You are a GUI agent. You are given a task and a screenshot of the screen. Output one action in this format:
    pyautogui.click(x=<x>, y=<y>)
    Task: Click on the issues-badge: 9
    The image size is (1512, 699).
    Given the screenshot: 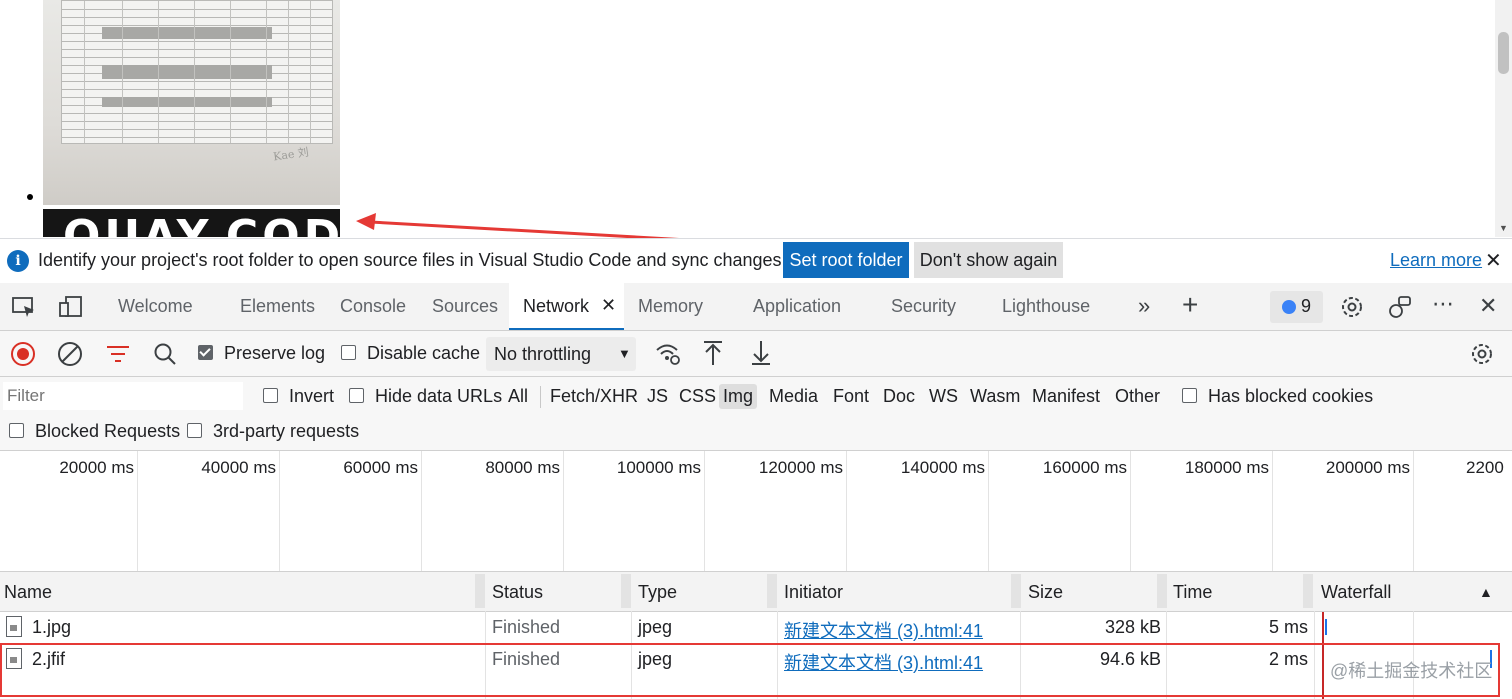 What is the action you would take?
    pyautogui.click(x=1296, y=307)
    